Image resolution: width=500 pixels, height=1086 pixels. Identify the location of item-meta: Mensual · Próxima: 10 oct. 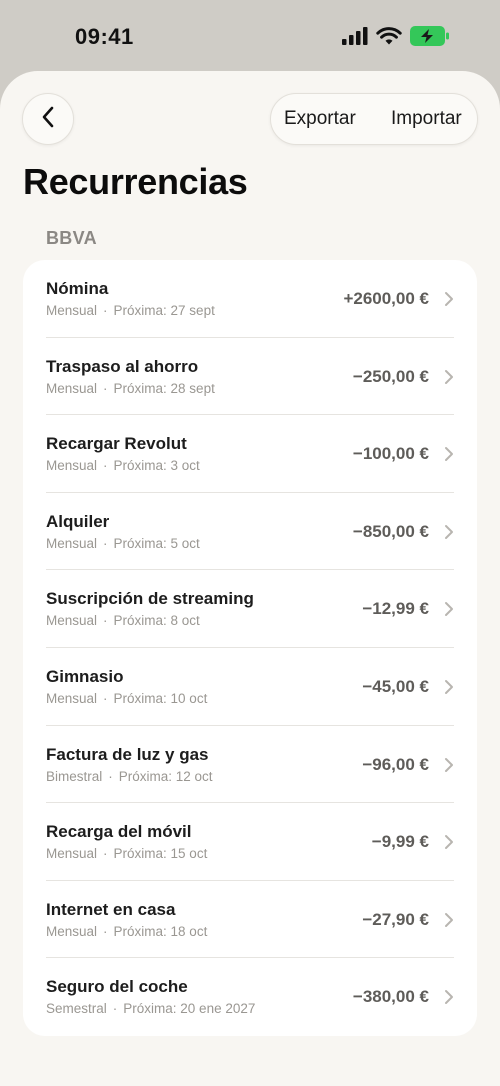
(127, 698).